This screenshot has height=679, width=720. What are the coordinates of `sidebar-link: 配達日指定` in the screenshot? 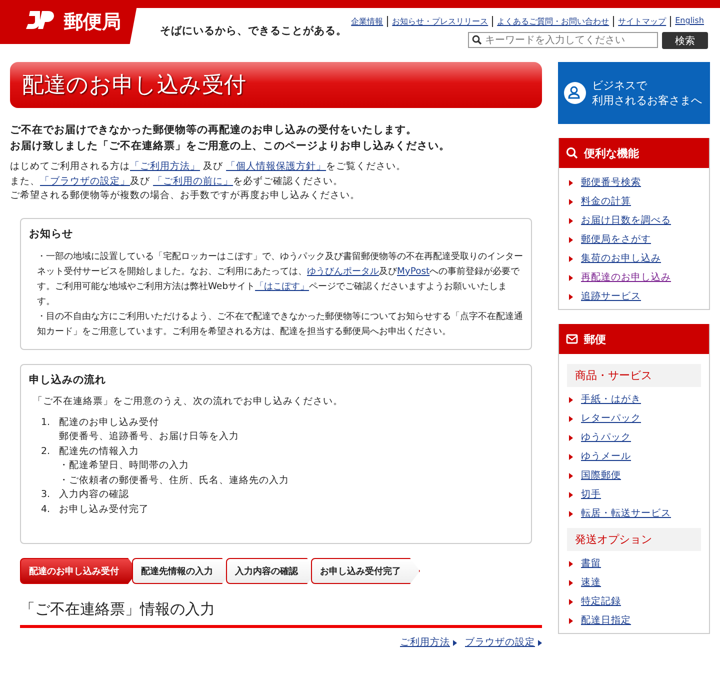 It's located at (634, 620).